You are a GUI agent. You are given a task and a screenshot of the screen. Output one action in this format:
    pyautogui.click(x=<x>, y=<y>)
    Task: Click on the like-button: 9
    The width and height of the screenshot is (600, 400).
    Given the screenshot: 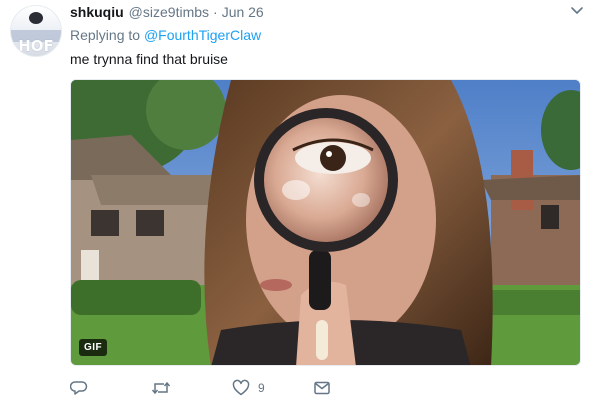 What is the action you would take?
    pyautogui.click(x=248, y=388)
    